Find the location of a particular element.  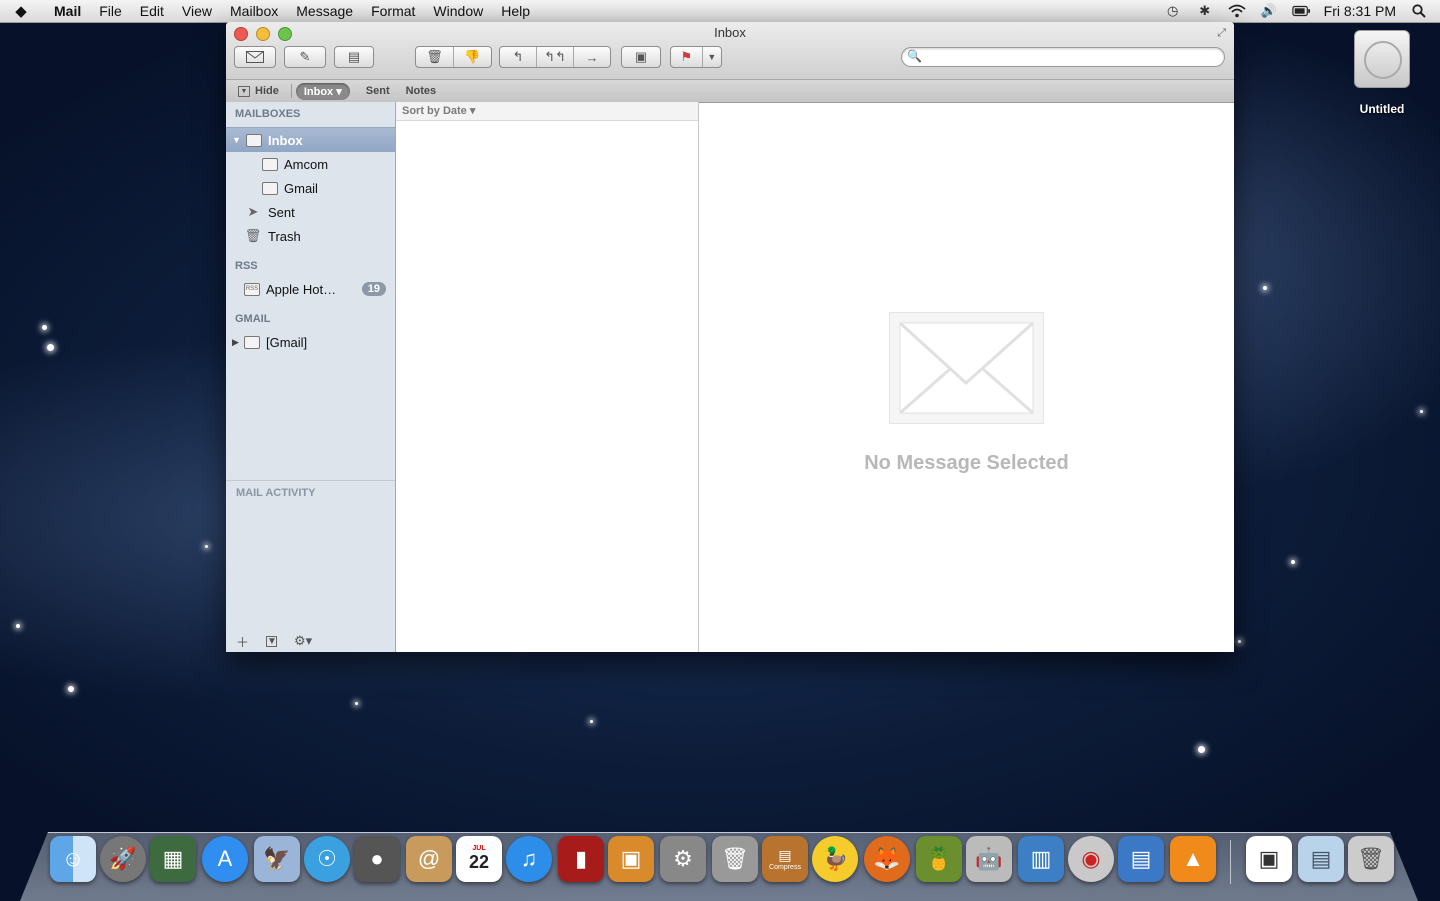

dock-disk-utility: ◉ is located at coordinates (1091, 859).